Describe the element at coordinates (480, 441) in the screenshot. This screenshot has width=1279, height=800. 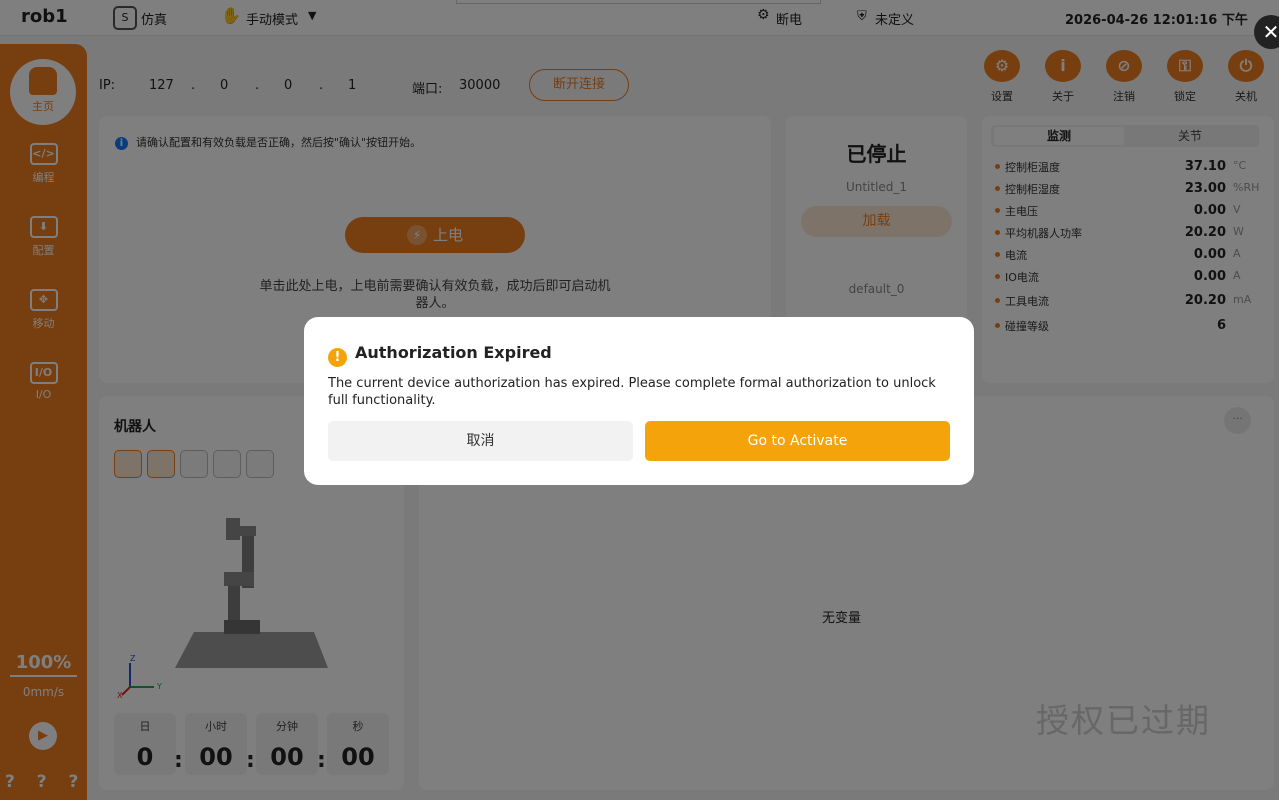
I see `cancel-button: 取消` at that location.